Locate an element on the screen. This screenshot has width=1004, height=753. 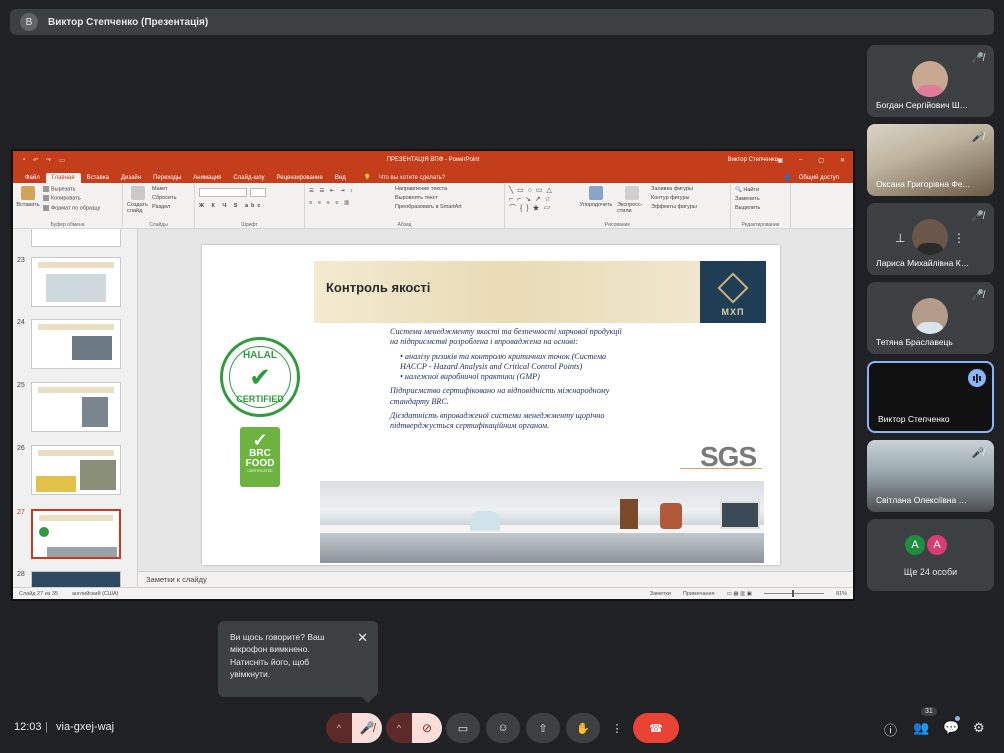
layout-button: Макет is located at coordinates (164, 189).